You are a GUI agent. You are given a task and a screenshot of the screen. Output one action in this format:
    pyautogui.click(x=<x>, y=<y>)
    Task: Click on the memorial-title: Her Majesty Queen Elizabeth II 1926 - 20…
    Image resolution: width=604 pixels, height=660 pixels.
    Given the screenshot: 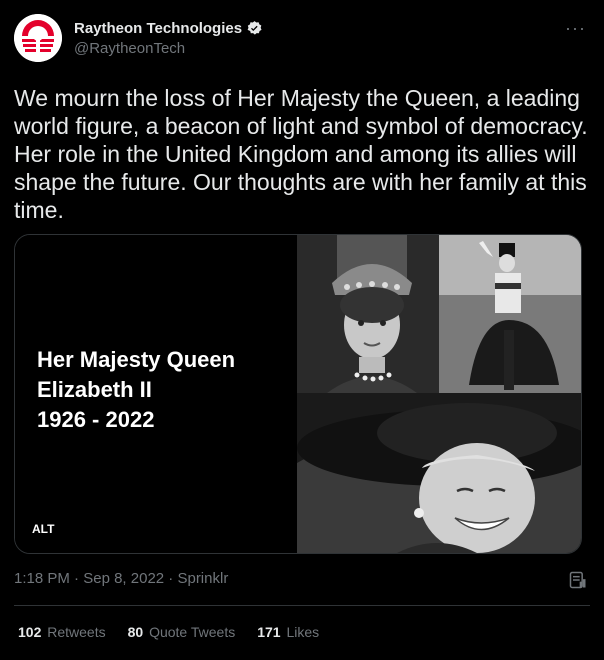 What is the action you would take?
    pyautogui.click(x=136, y=390)
    